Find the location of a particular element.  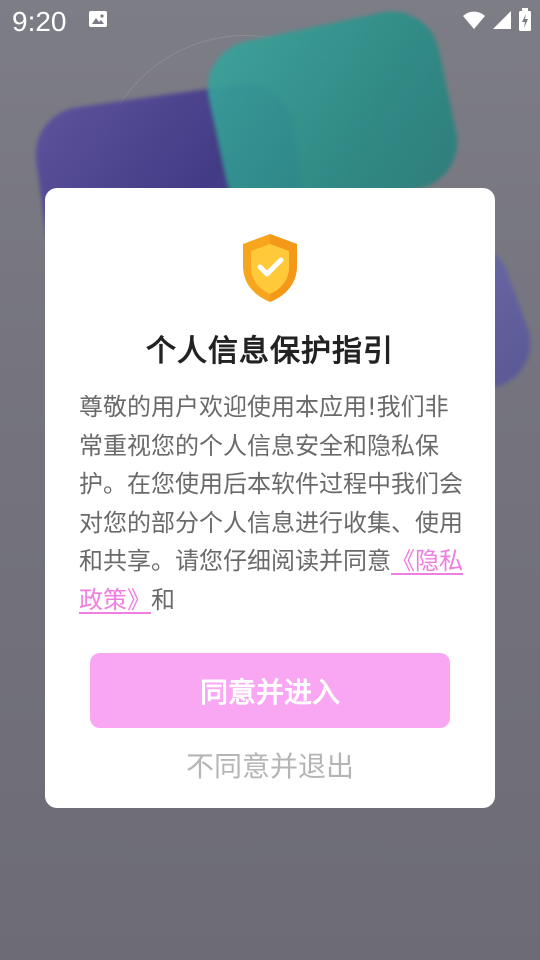

signal-icon is located at coordinates (502, 22).